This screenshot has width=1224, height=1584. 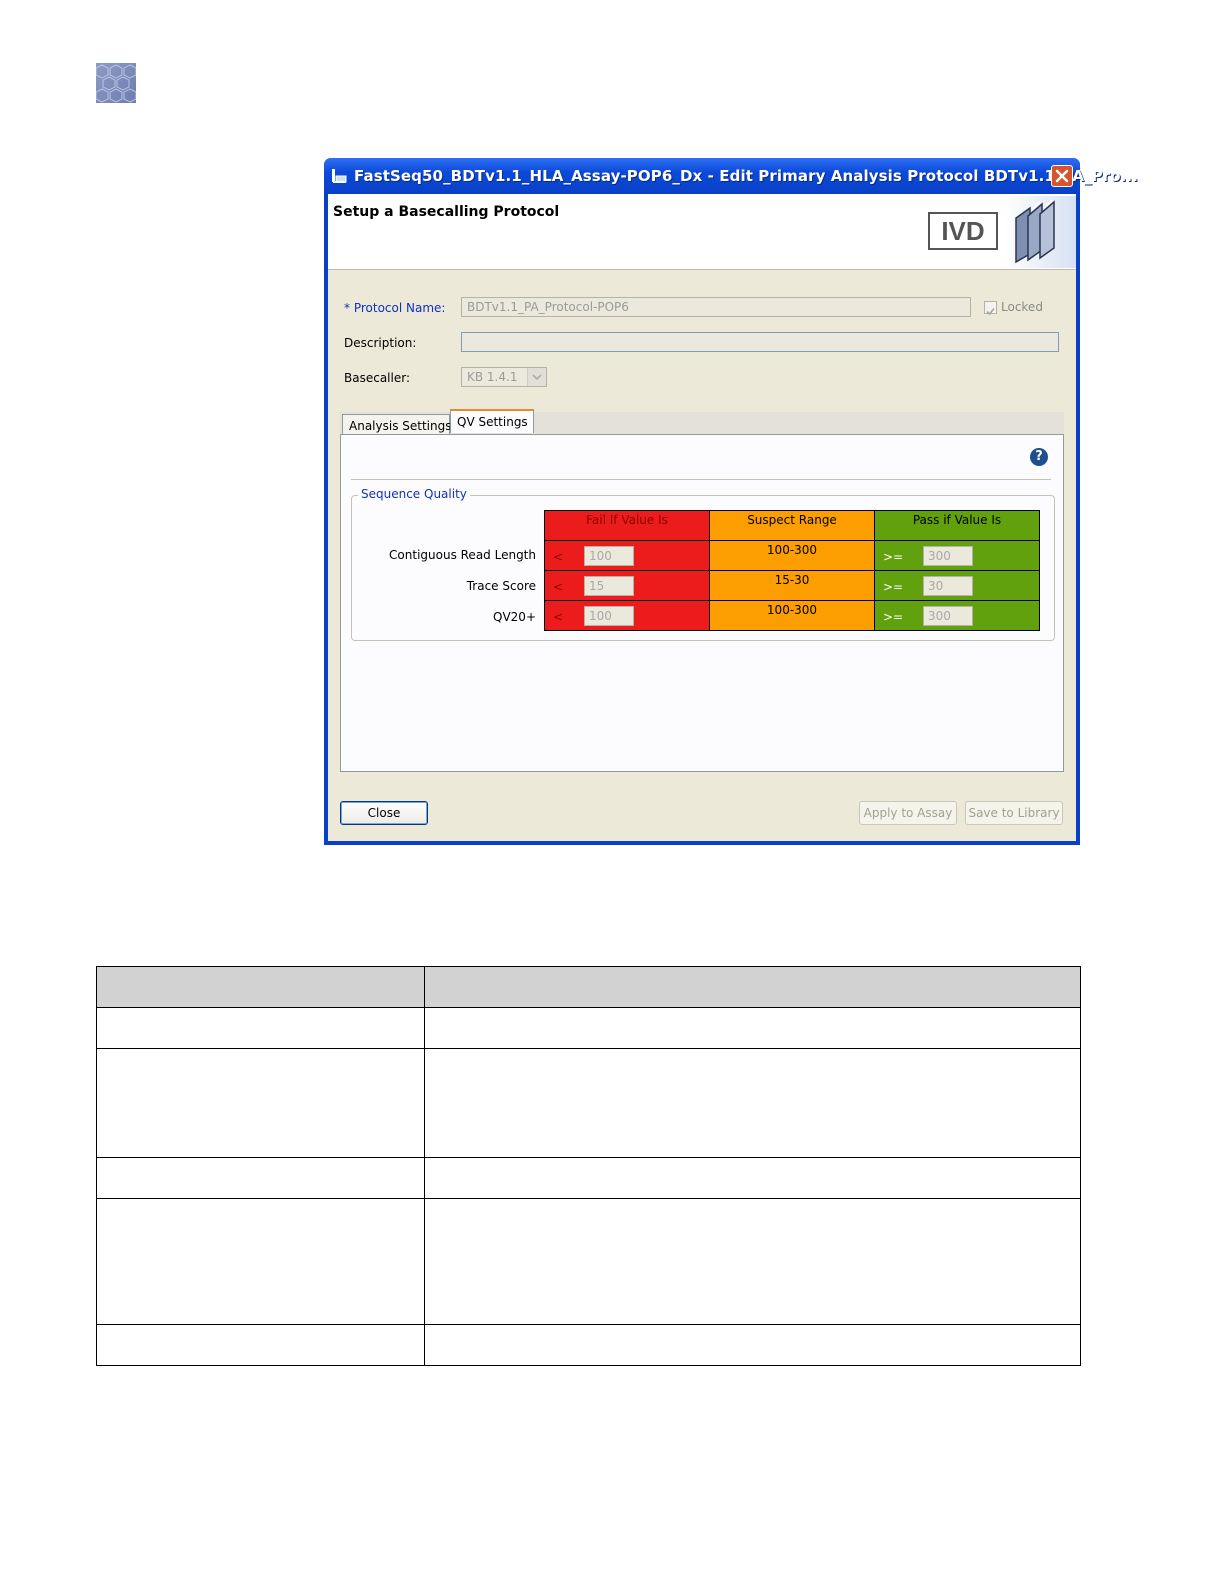 What do you see at coordinates (990, 311) in the screenshot?
I see `checkbox-checked-icon` at bounding box center [990, 311].